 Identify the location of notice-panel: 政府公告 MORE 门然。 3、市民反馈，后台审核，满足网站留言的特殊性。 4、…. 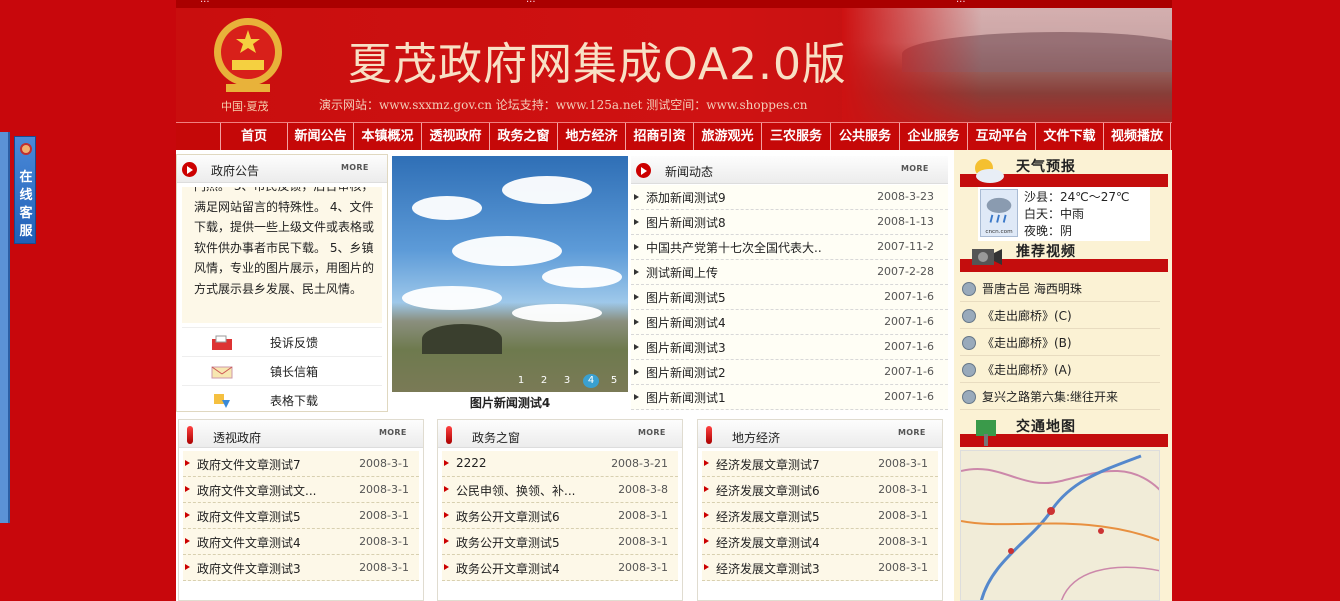
(282, 283).